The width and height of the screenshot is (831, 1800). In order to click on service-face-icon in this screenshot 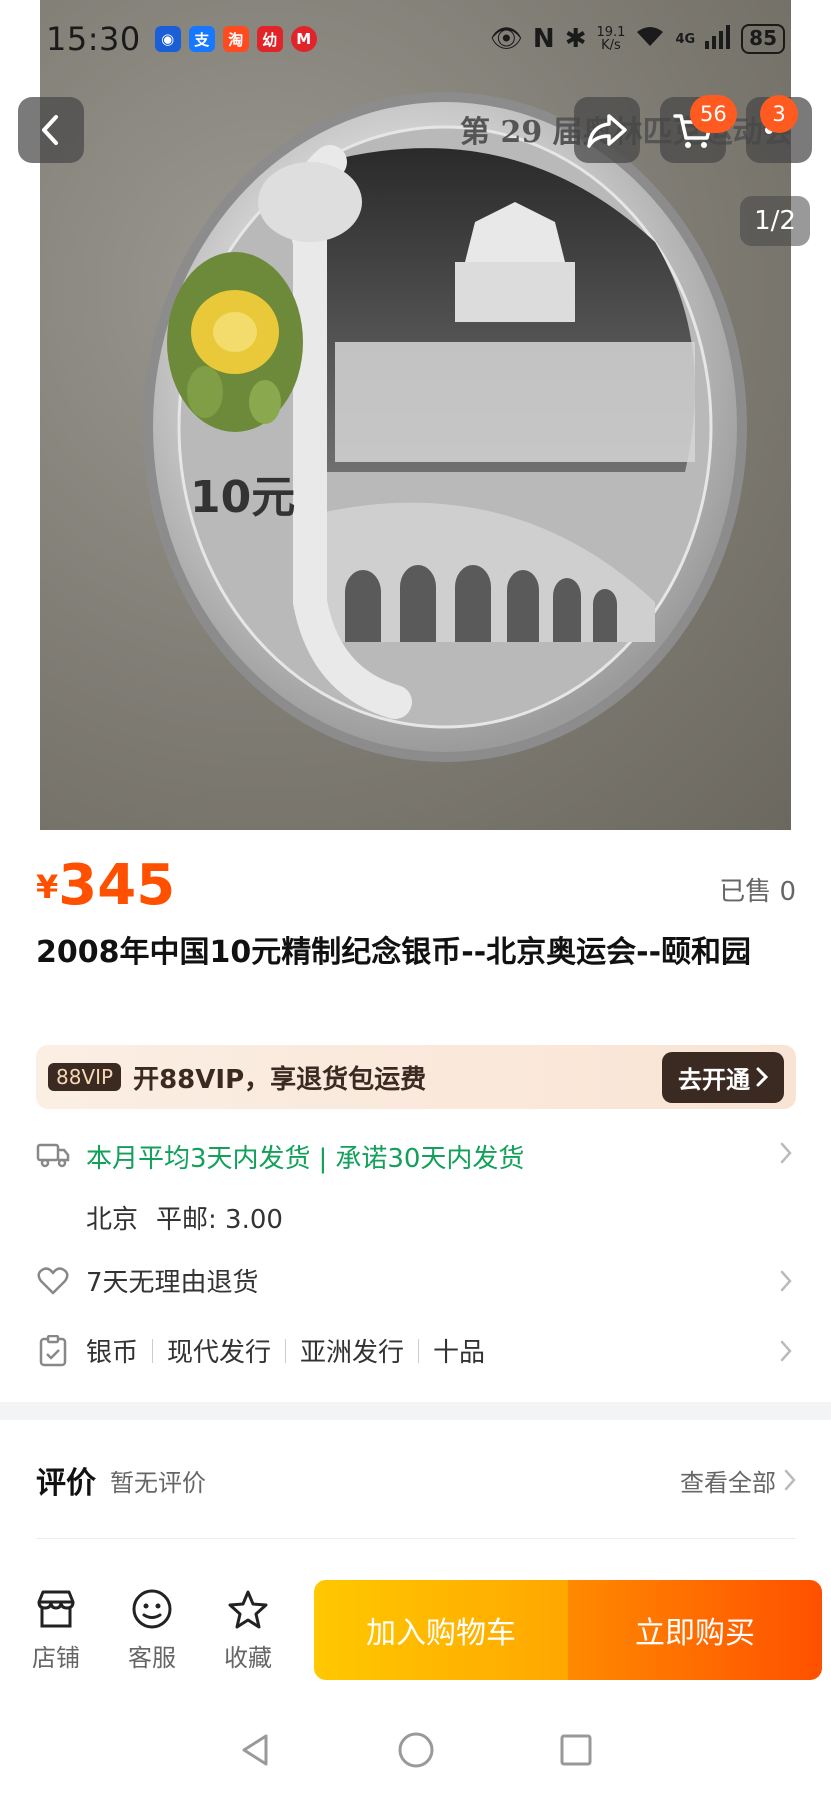, I will do `click(152, 1608)`.